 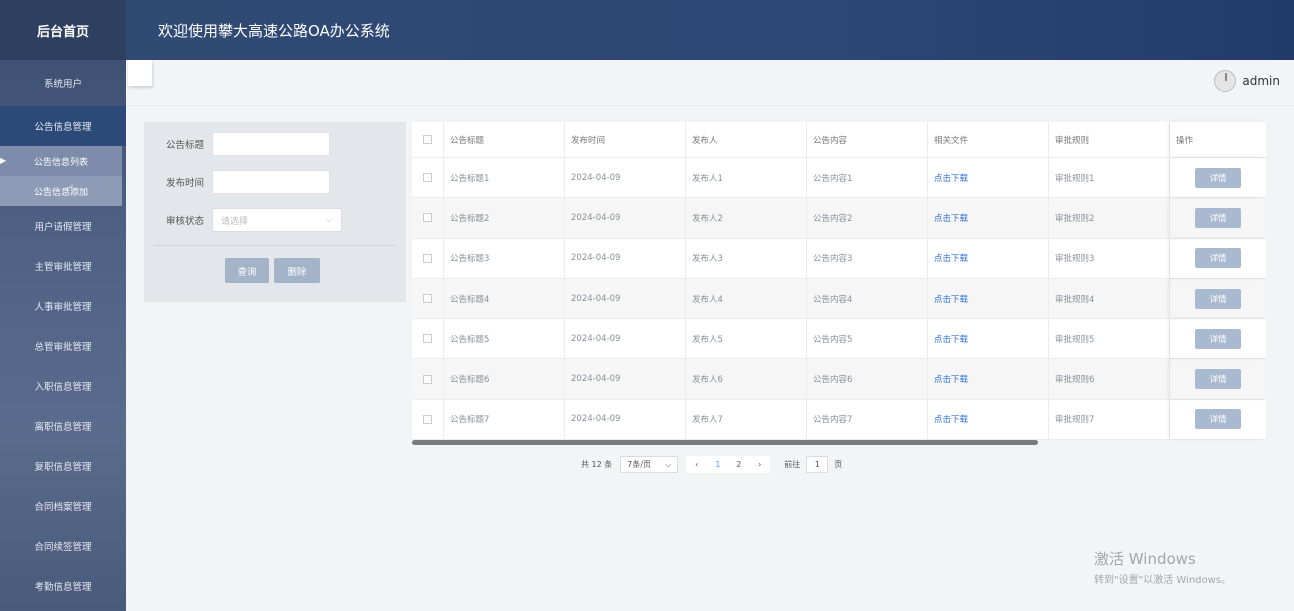 What do you see at coordinates (649, 464) in the screenshot?
I see `page-size-select: 7条/页 ⌵` at bounding box center [649, 464].